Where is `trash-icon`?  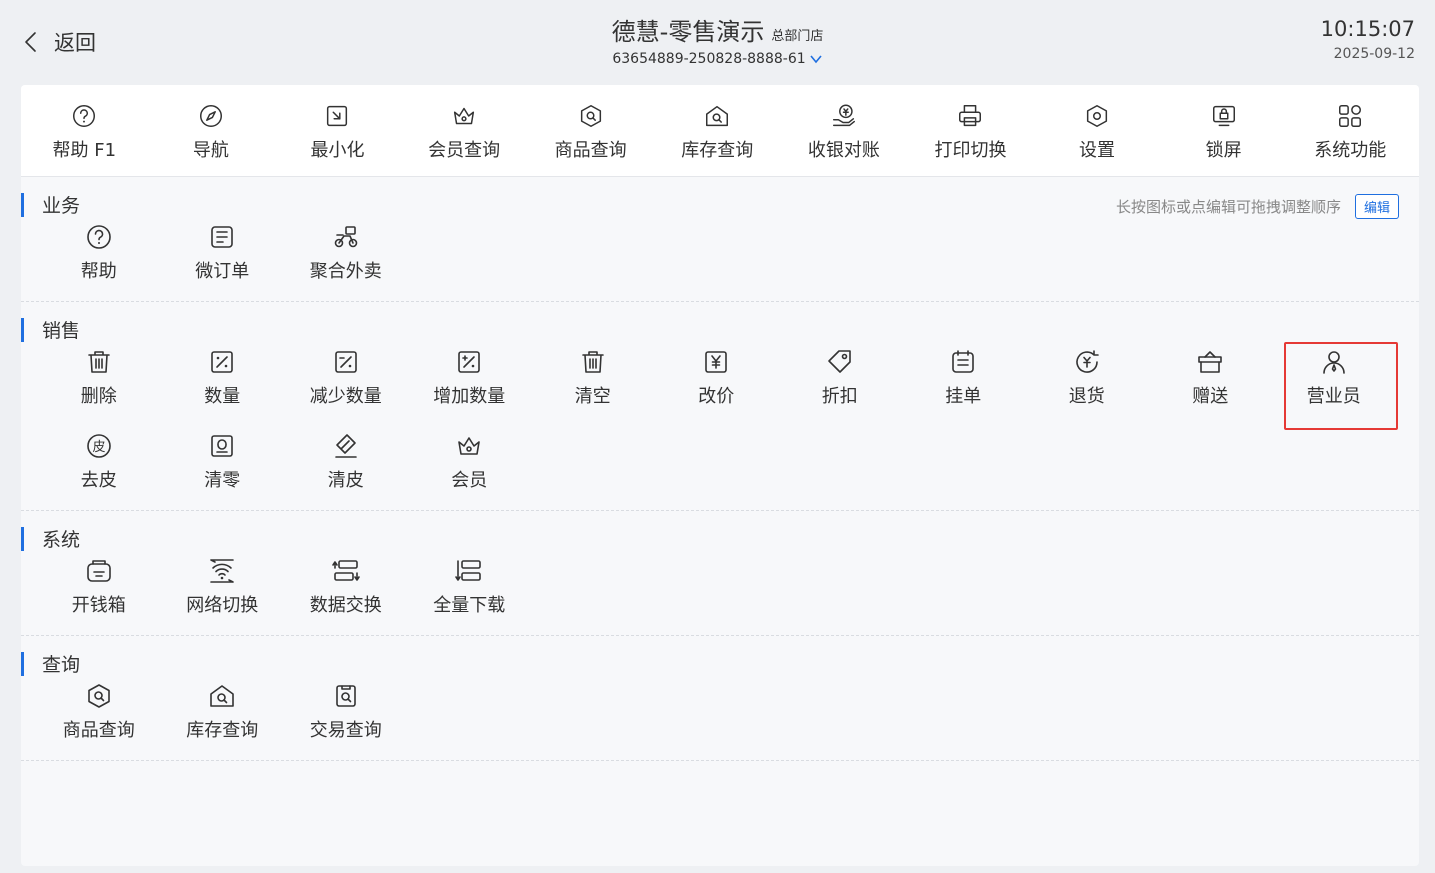 trash-icon is located at coordinates (98, 362).